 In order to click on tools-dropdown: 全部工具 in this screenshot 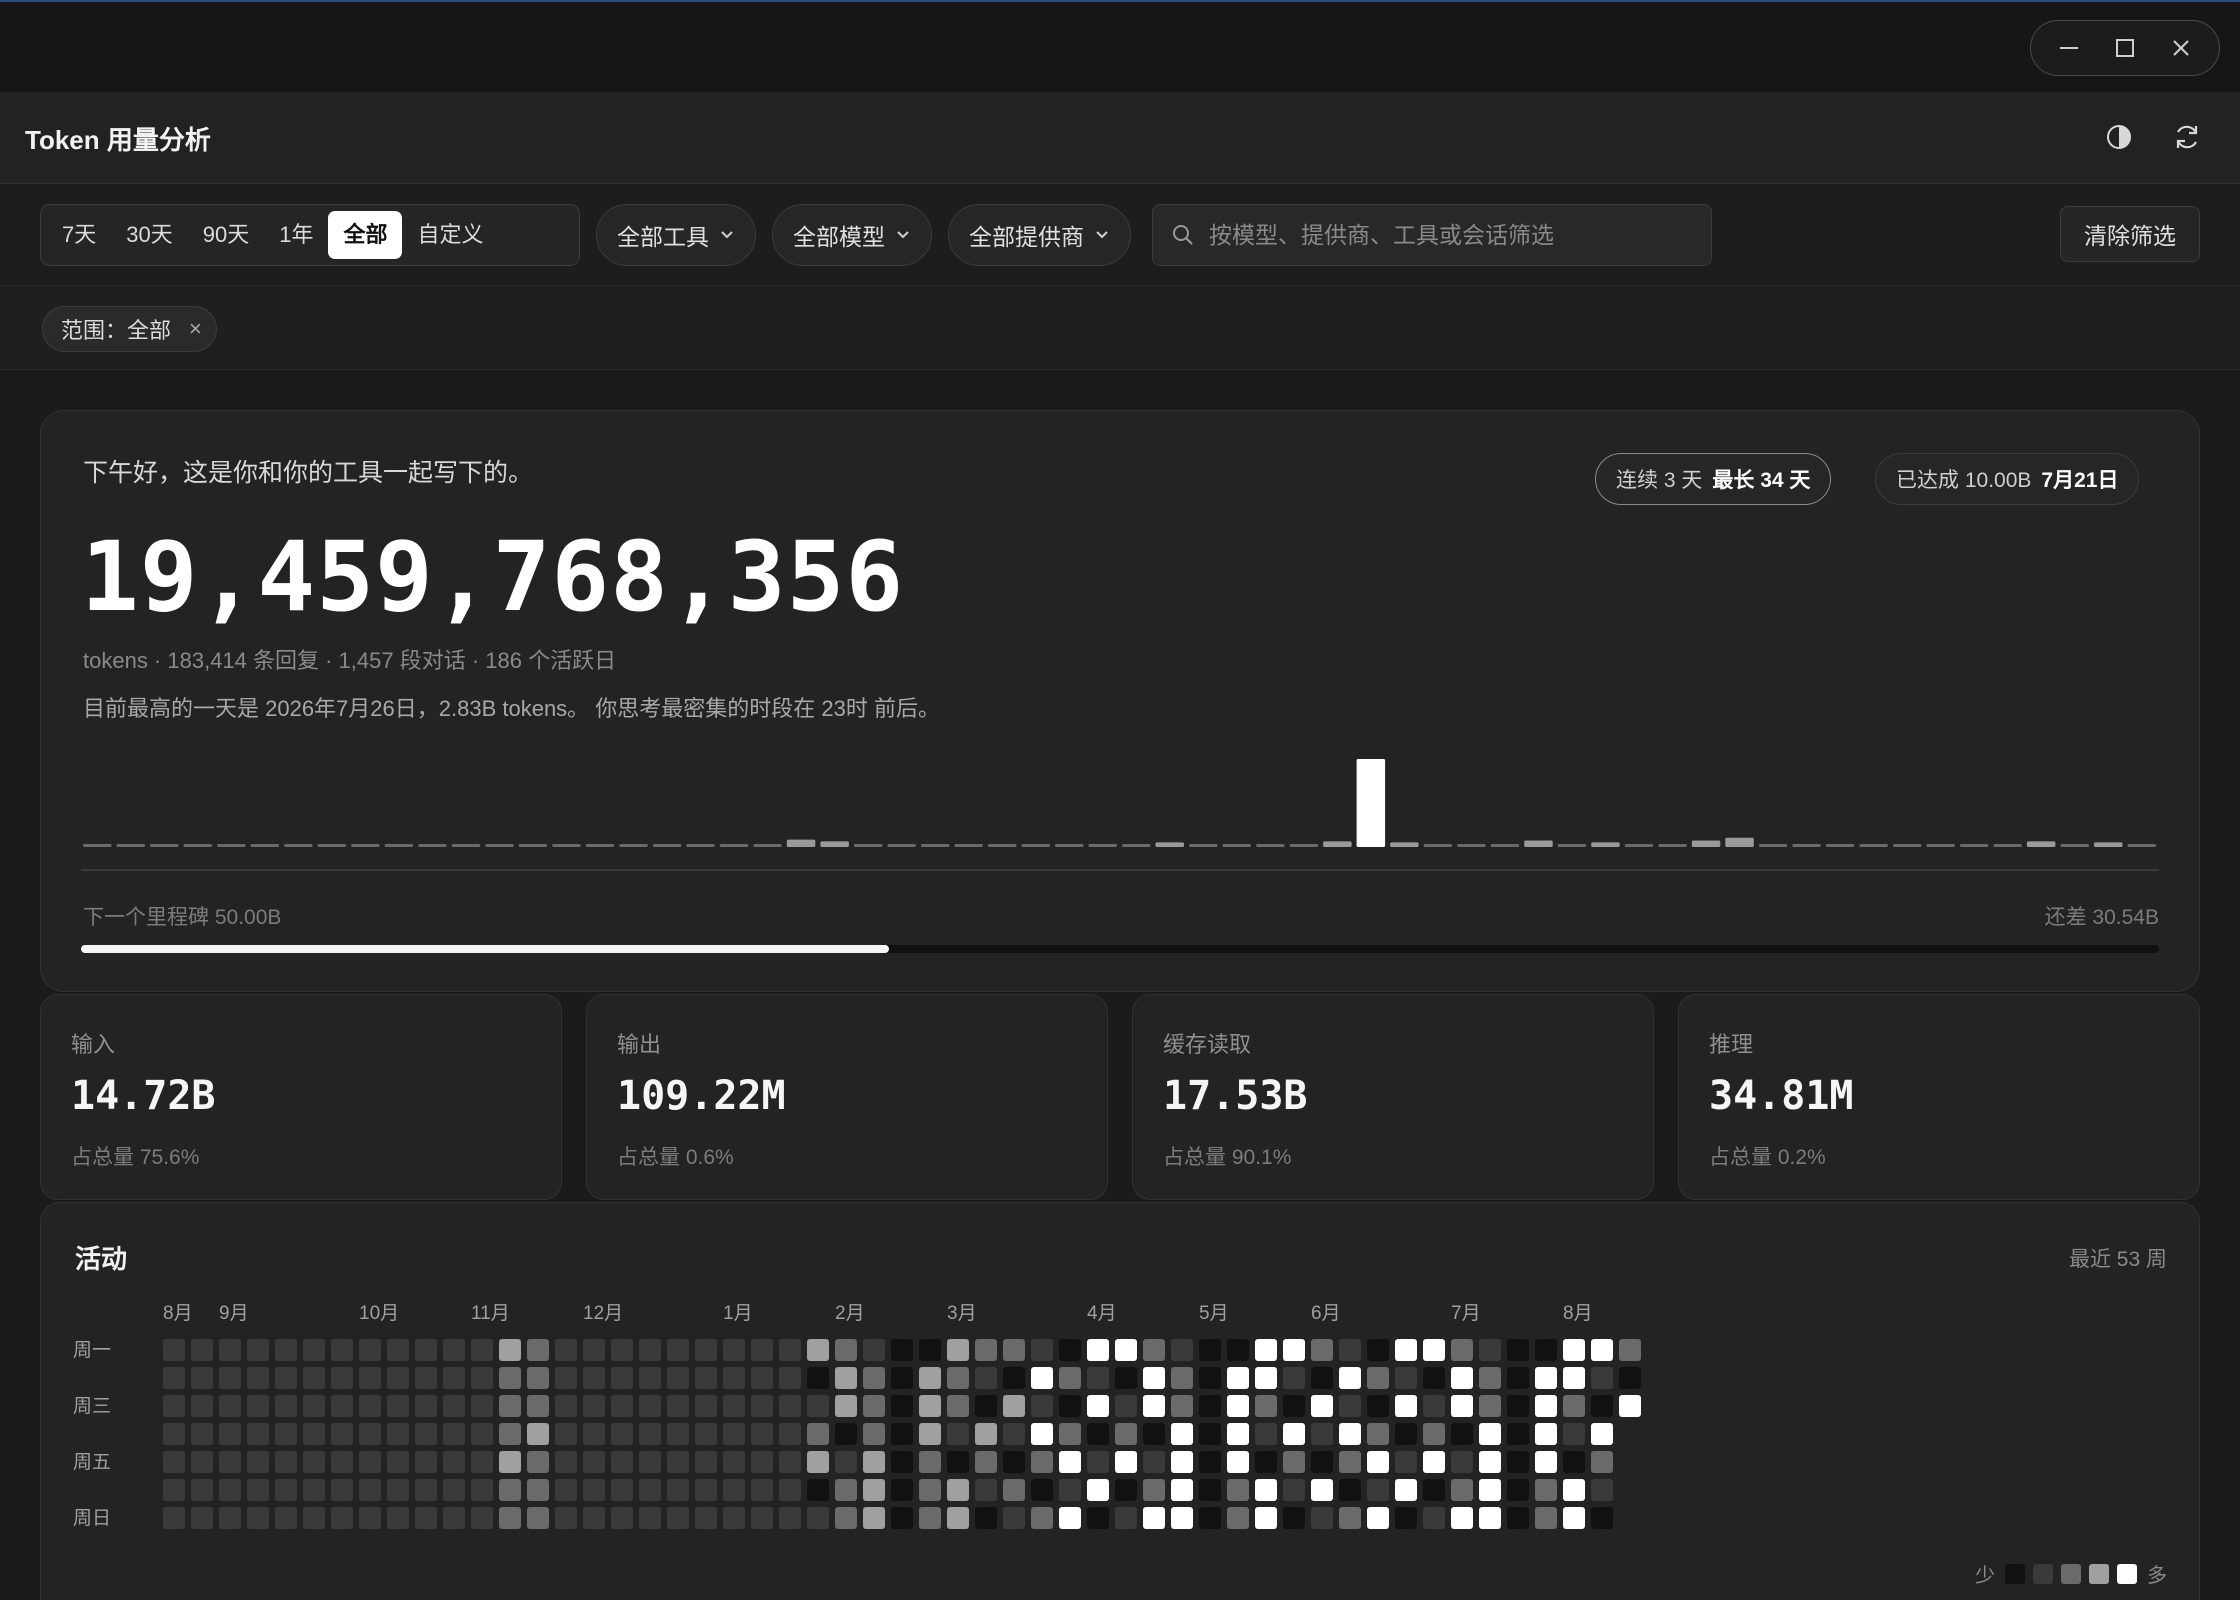, I will do `click(676, 235)`.